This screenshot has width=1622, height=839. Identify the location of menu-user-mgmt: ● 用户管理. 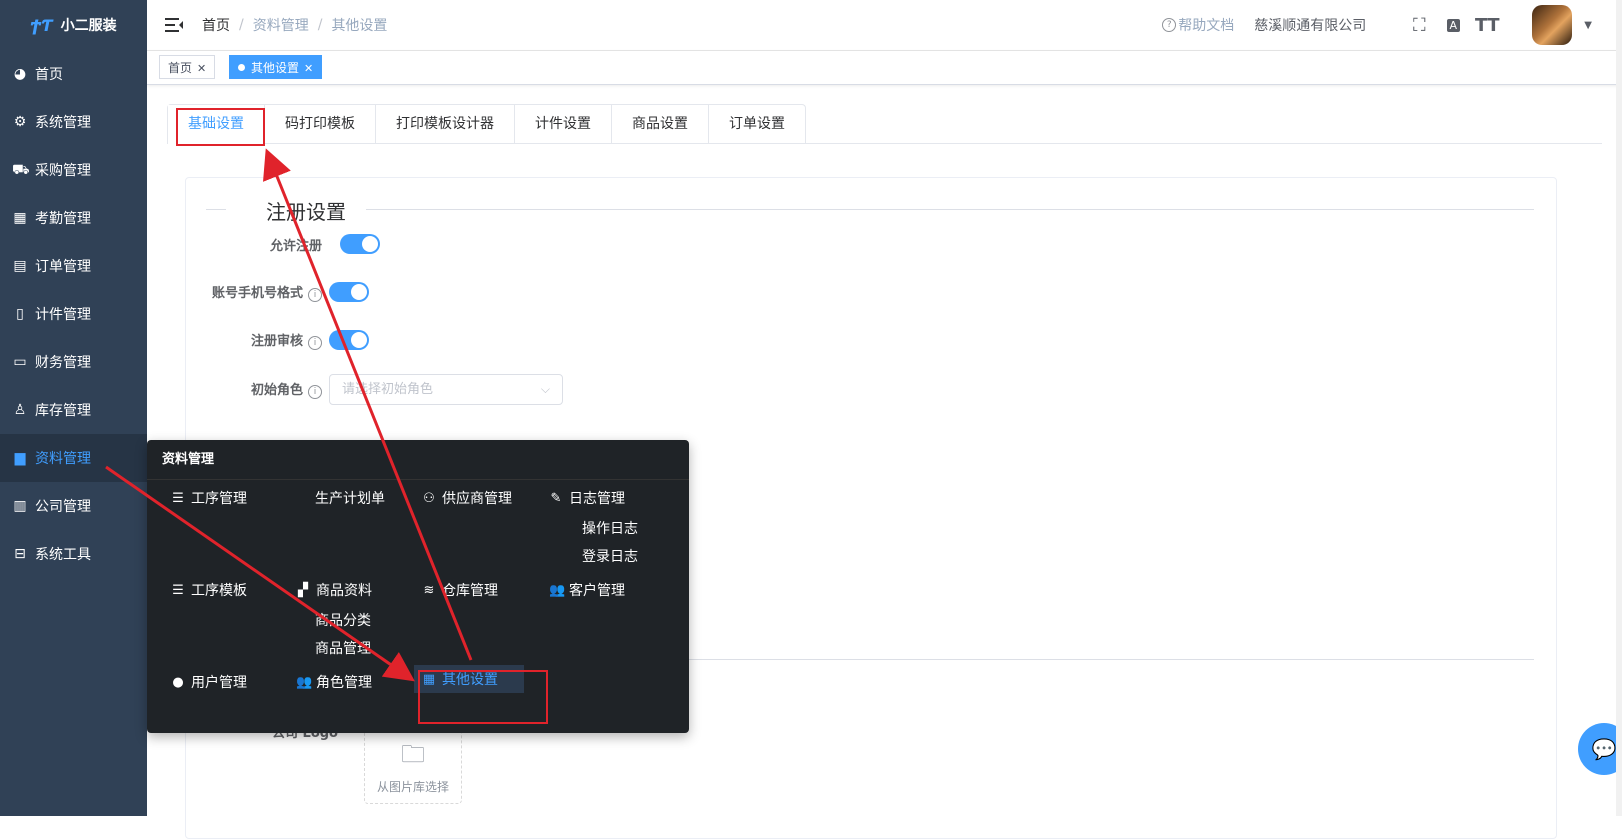
(209, 682).